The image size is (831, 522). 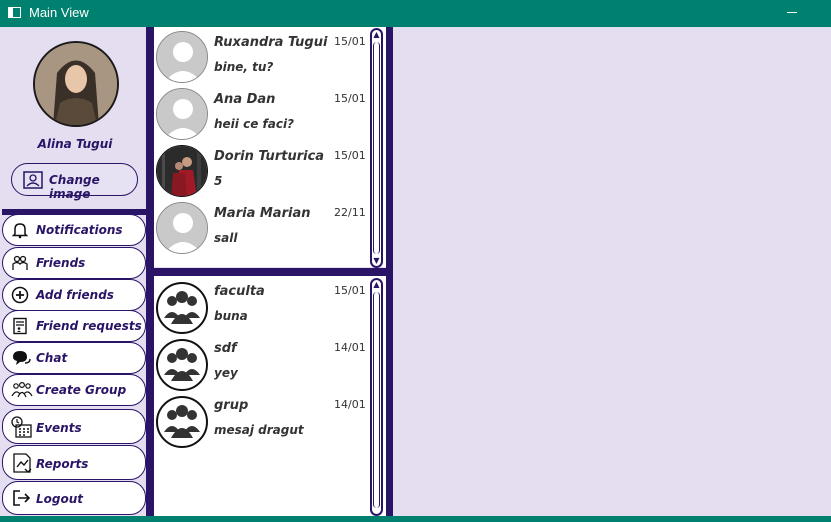 What do you see at coordinates (269, 156) in the screenshot?
I see `contact-name: Dorin Turturica` at bounding box center [269, 156].